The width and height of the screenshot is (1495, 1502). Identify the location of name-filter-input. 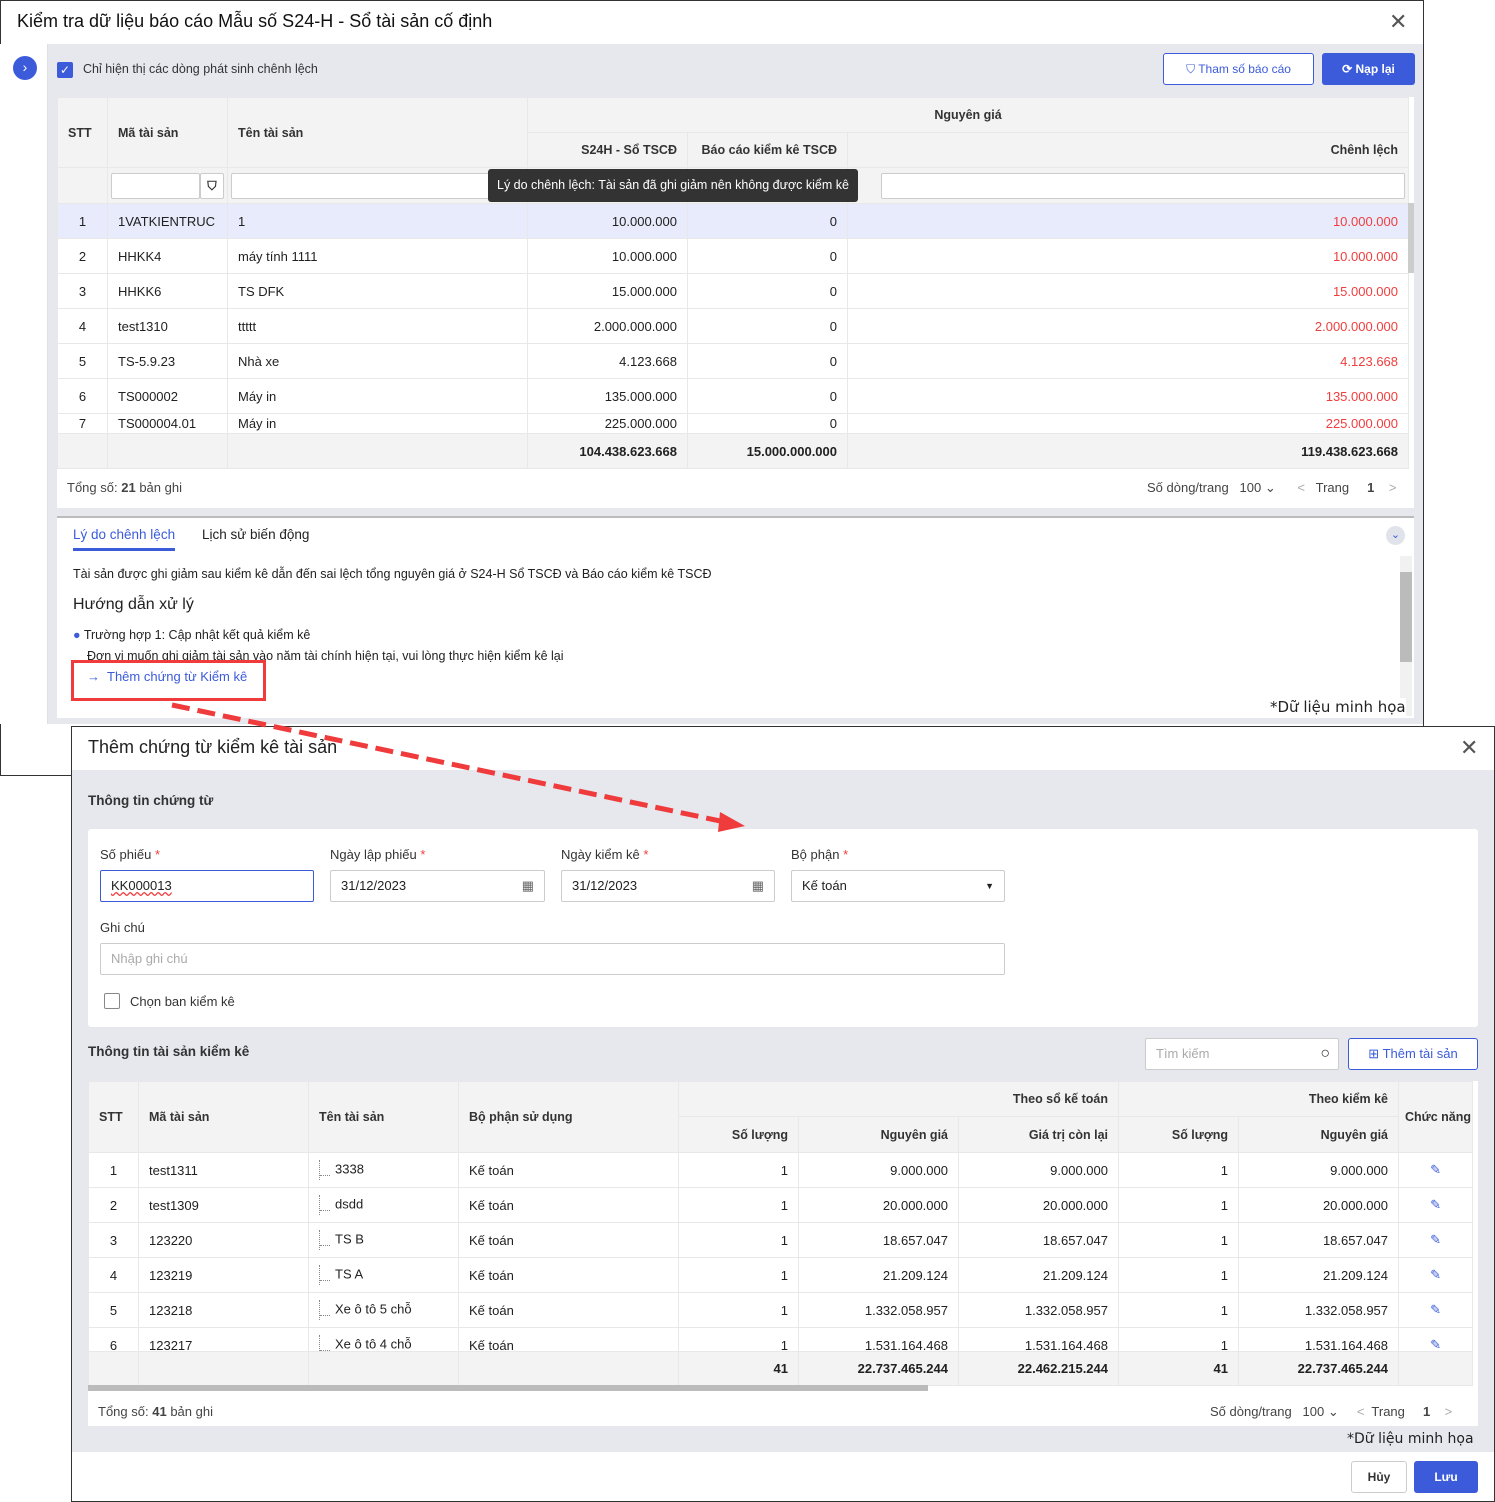
(377, 185).